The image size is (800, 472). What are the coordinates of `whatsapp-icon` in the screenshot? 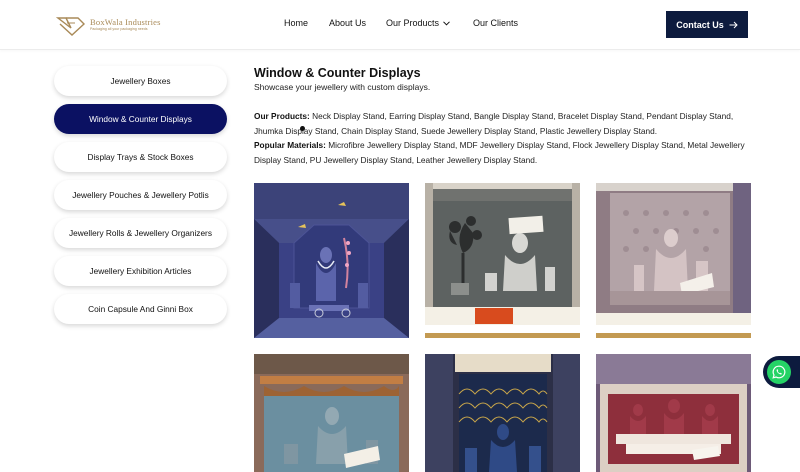 It's located at (779, 372).